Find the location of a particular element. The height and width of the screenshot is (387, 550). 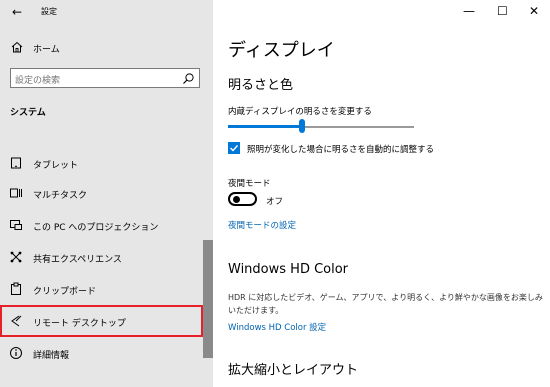

search-box: 設定の検索 is located at coordinates (105, 78).